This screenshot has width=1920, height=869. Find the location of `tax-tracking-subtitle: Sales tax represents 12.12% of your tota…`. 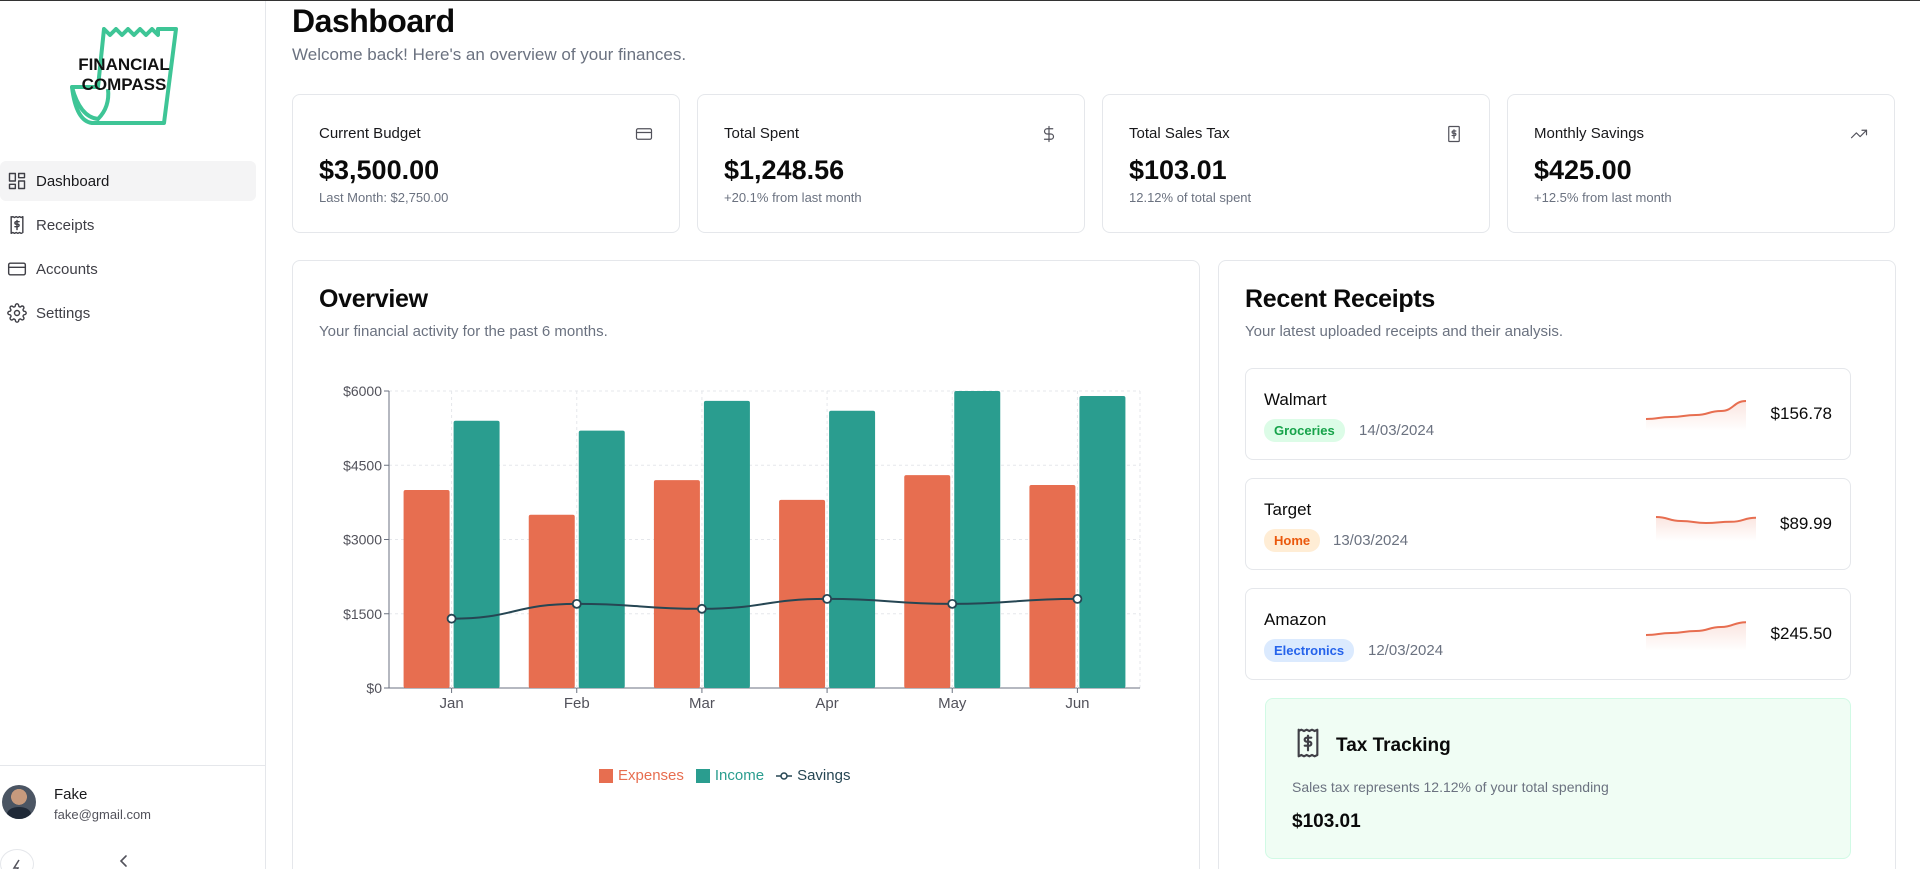

tax-tracking-subtitle: Sales tax represents 12.12% of your tota… is located at coordinates (1450, 787).